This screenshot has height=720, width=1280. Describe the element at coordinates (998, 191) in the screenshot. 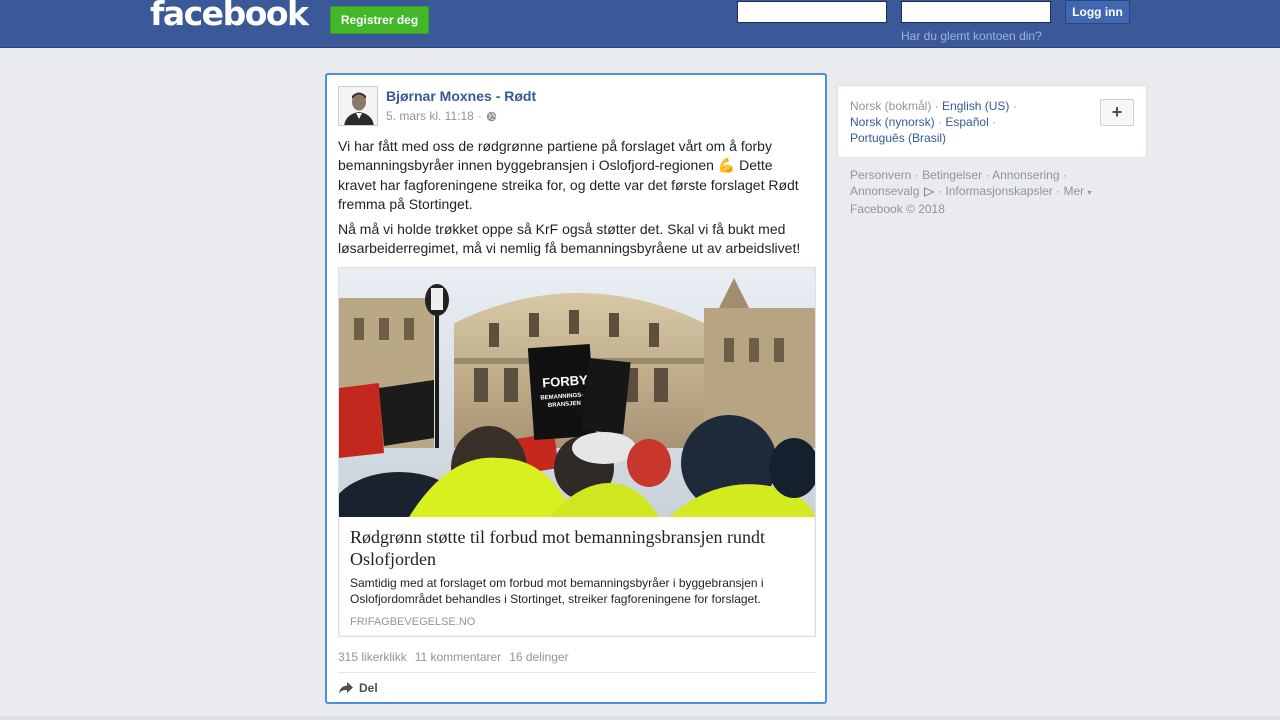

I see `footer-cookies-link: Informasjonskapsler` at that location.